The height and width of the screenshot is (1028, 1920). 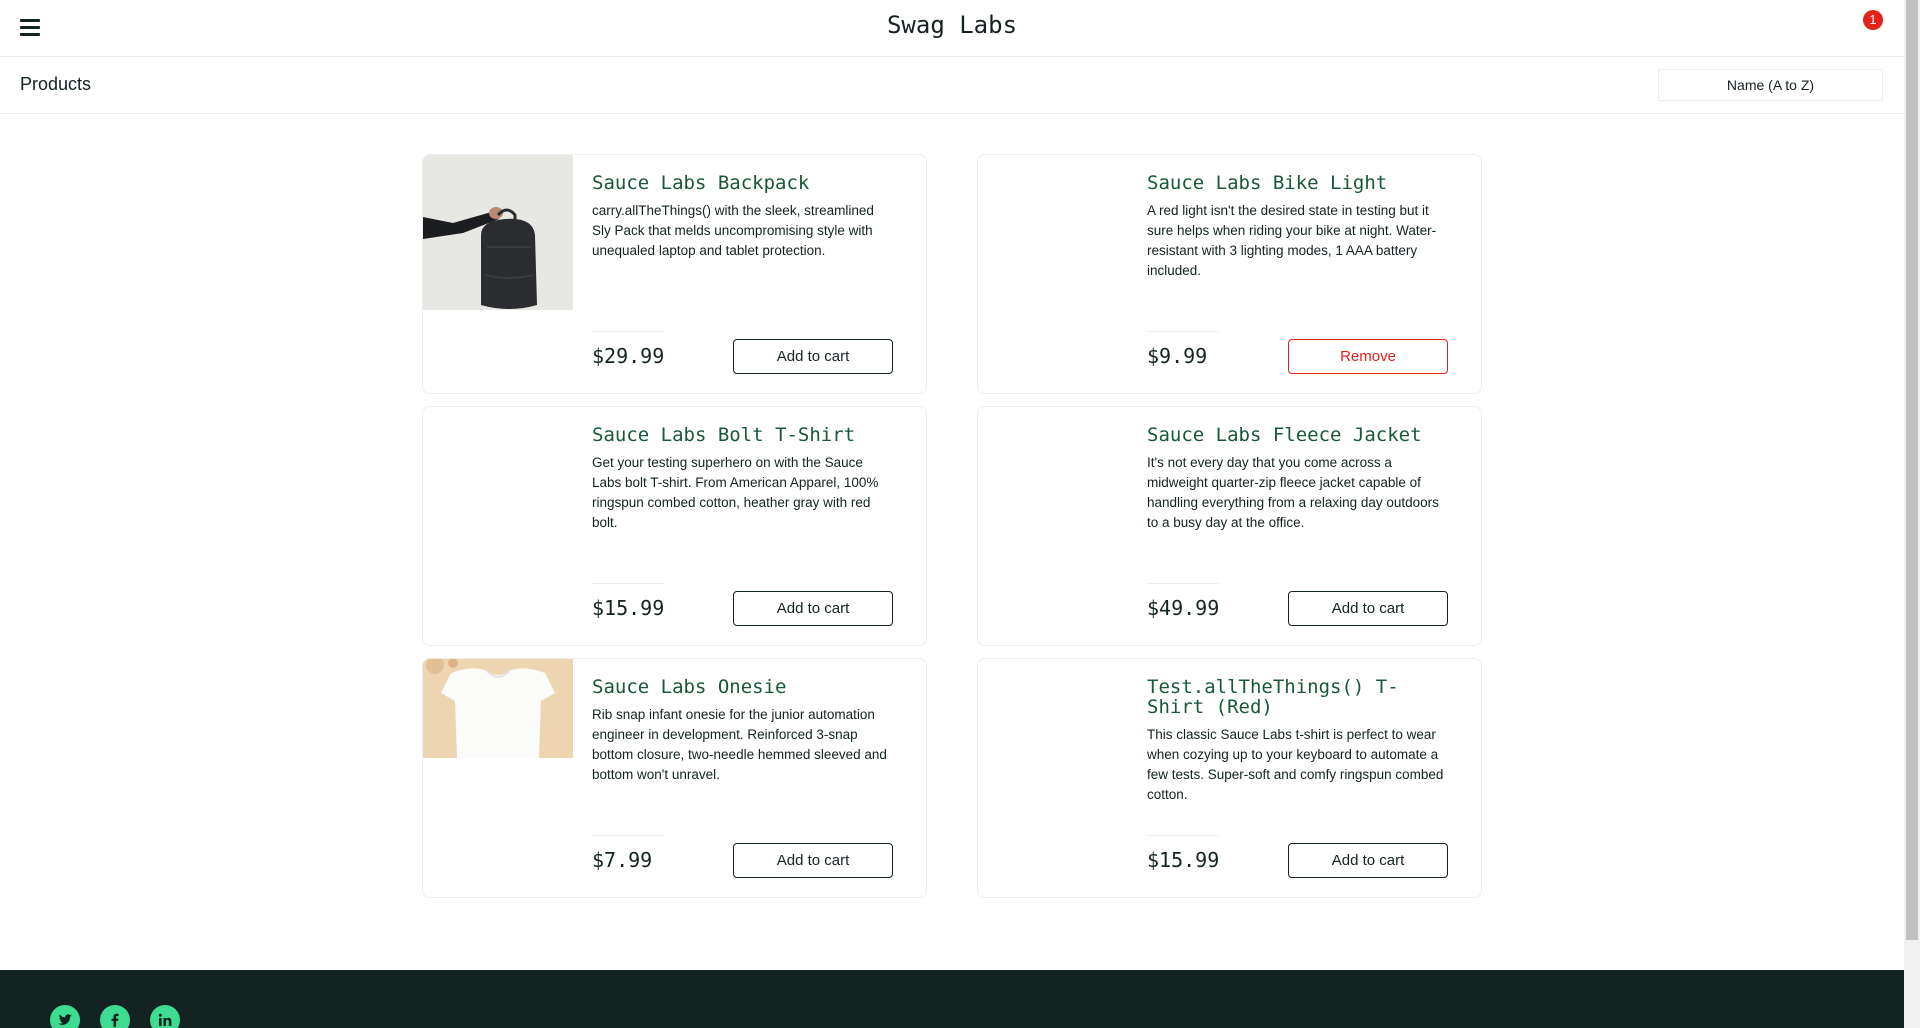 I want to click on facebook-link, so click(x=115, y=1016).